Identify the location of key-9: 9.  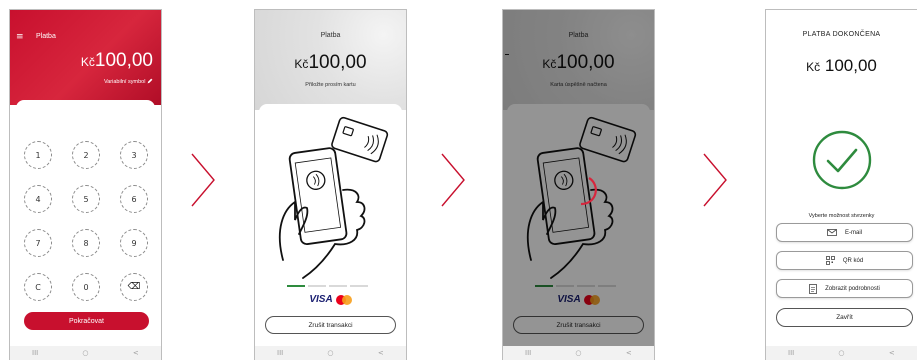
(134, 243).